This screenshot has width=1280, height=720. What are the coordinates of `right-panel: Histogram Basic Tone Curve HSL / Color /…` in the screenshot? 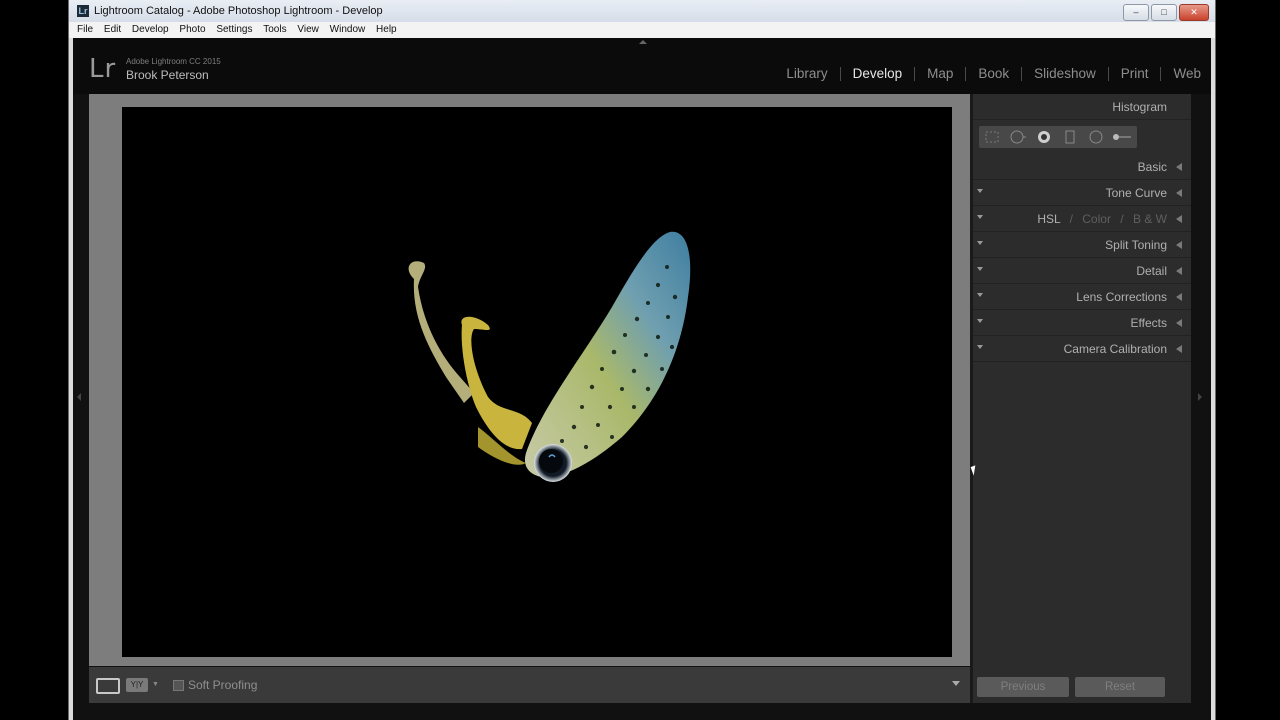 It's located at (1082, 398).